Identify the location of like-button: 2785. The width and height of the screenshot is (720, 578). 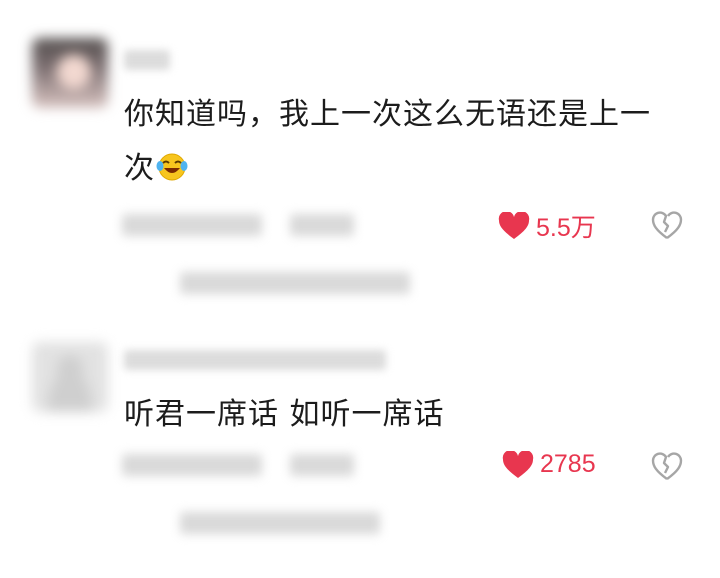
(549, 464).